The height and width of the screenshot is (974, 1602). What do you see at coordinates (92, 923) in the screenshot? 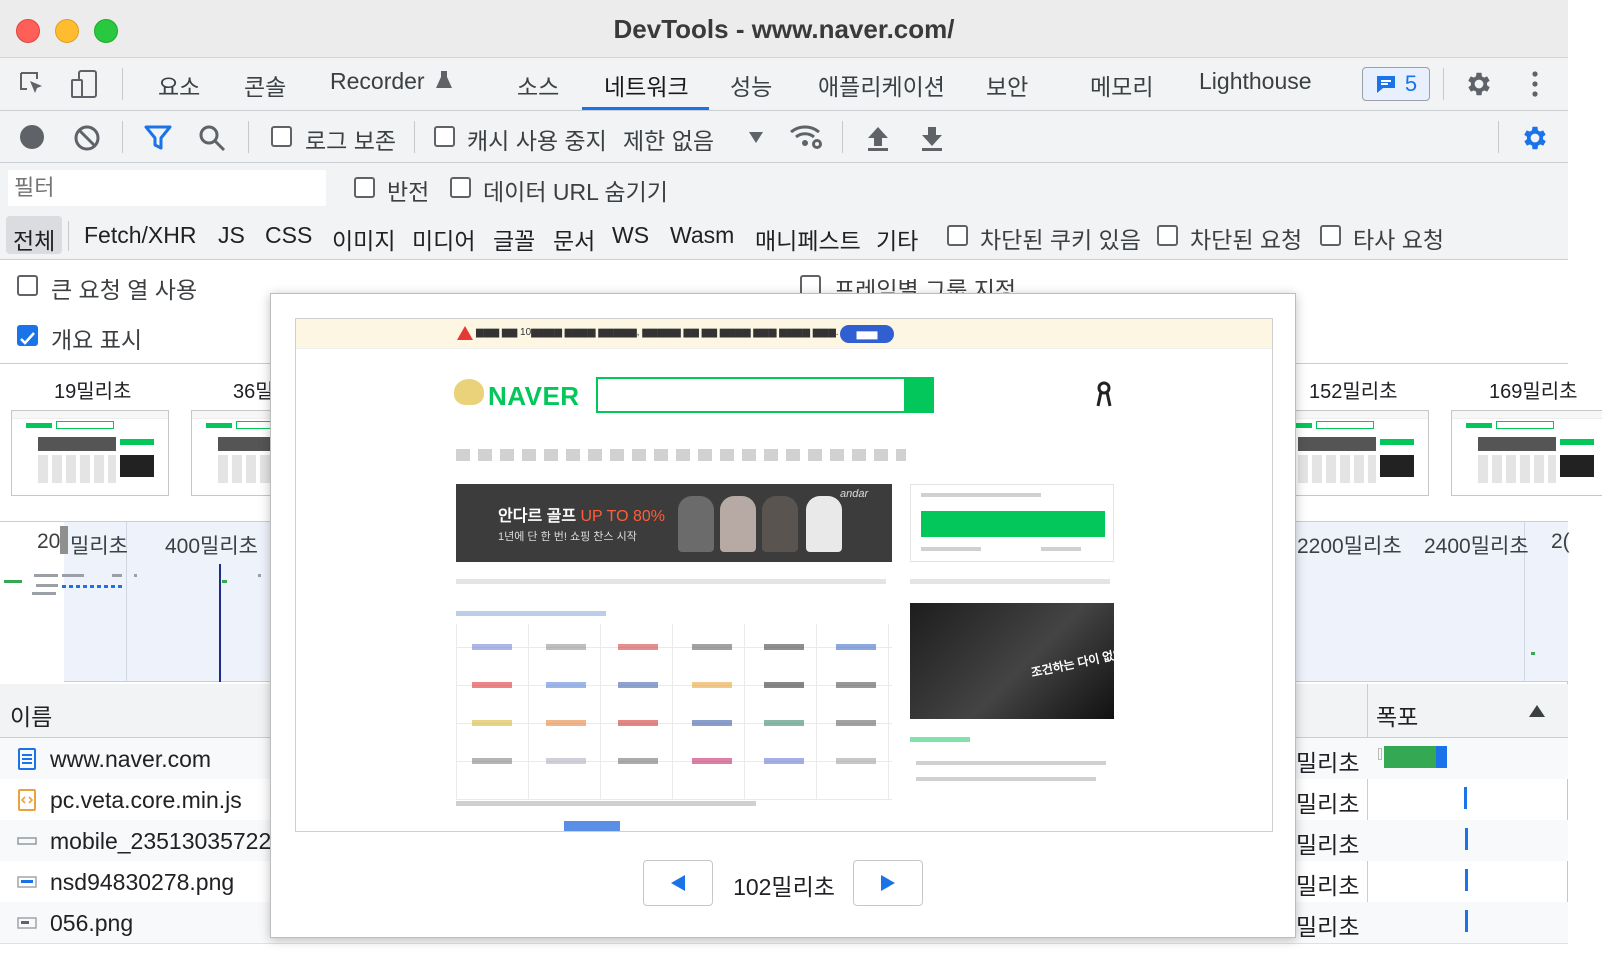
I see `request-name: 056.png` at bounding box center [92, 923].